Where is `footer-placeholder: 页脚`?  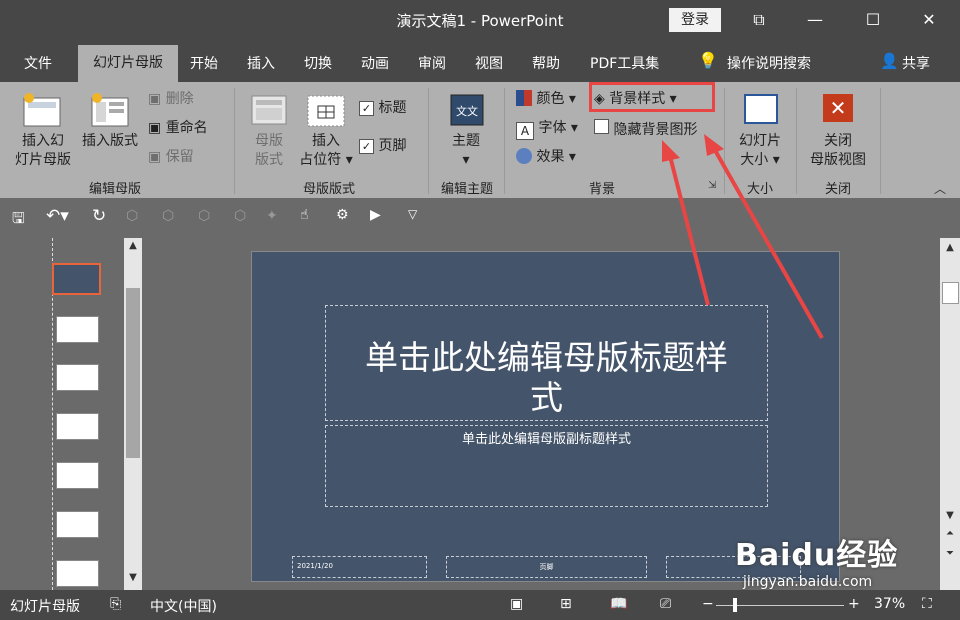
footer-placeholder: 页脚 is located at coordinates (546, 567).